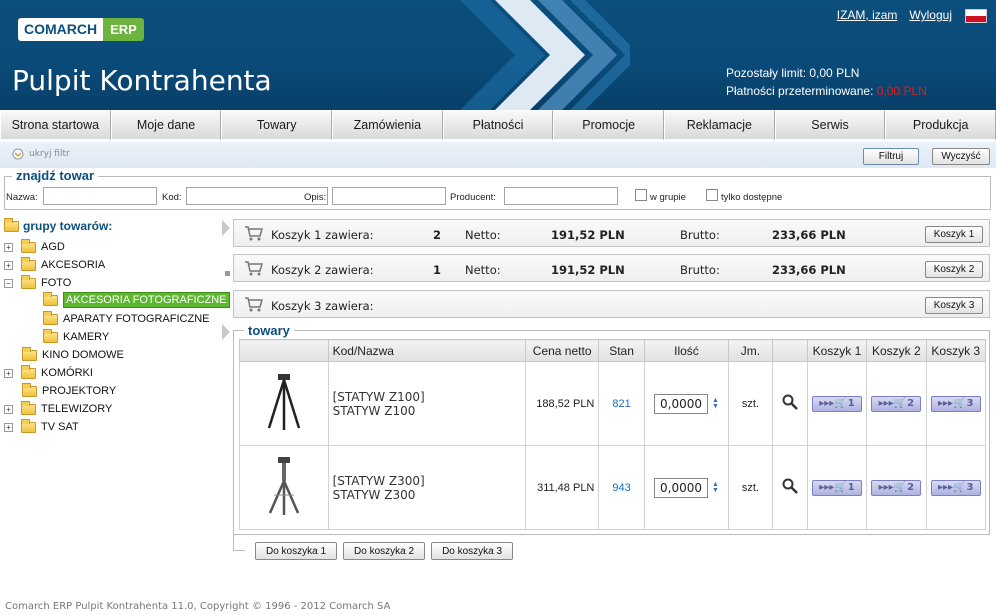 The image size is (996, 615). What do you see at coordinates (389, 196) in the screenshot?
I see `desc-input` at bounding box center [389, 196].